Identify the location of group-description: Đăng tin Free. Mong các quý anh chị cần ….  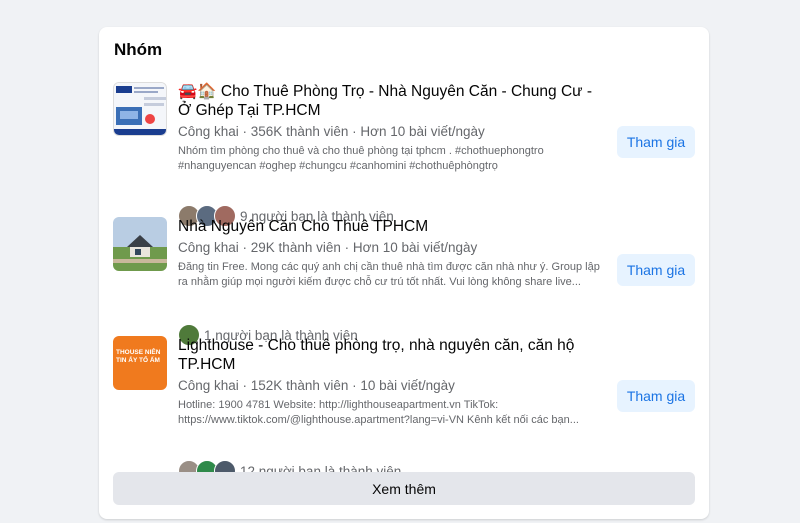
(389, 274).